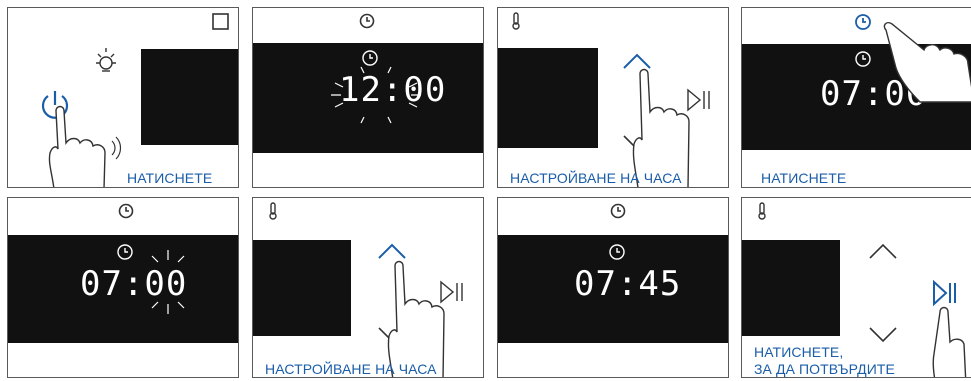 Image resolution: width=971 pixels, height=381 pixels. Describe the element at coordinates (613, 97) in the screenshot. I see `step-3-panel: НАСТРОЙВАНЕ НА ЧАСА` at that location.